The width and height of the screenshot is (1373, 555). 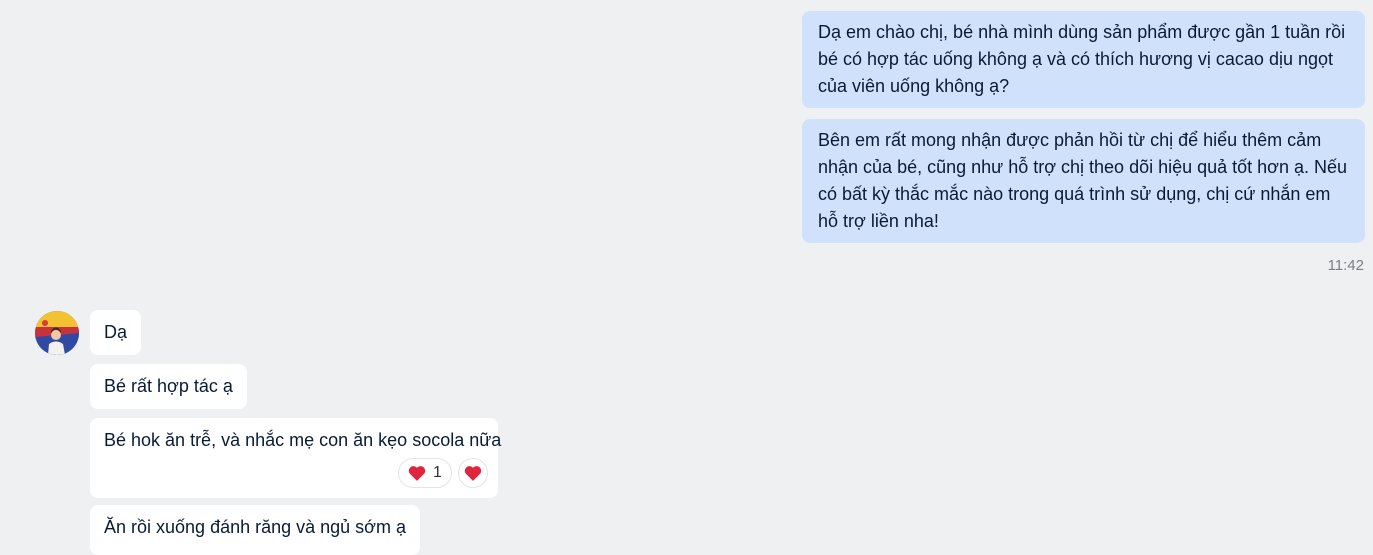 I want to click on message-text: Bé rất hợp tác ạ, so click(x=168, y=386).